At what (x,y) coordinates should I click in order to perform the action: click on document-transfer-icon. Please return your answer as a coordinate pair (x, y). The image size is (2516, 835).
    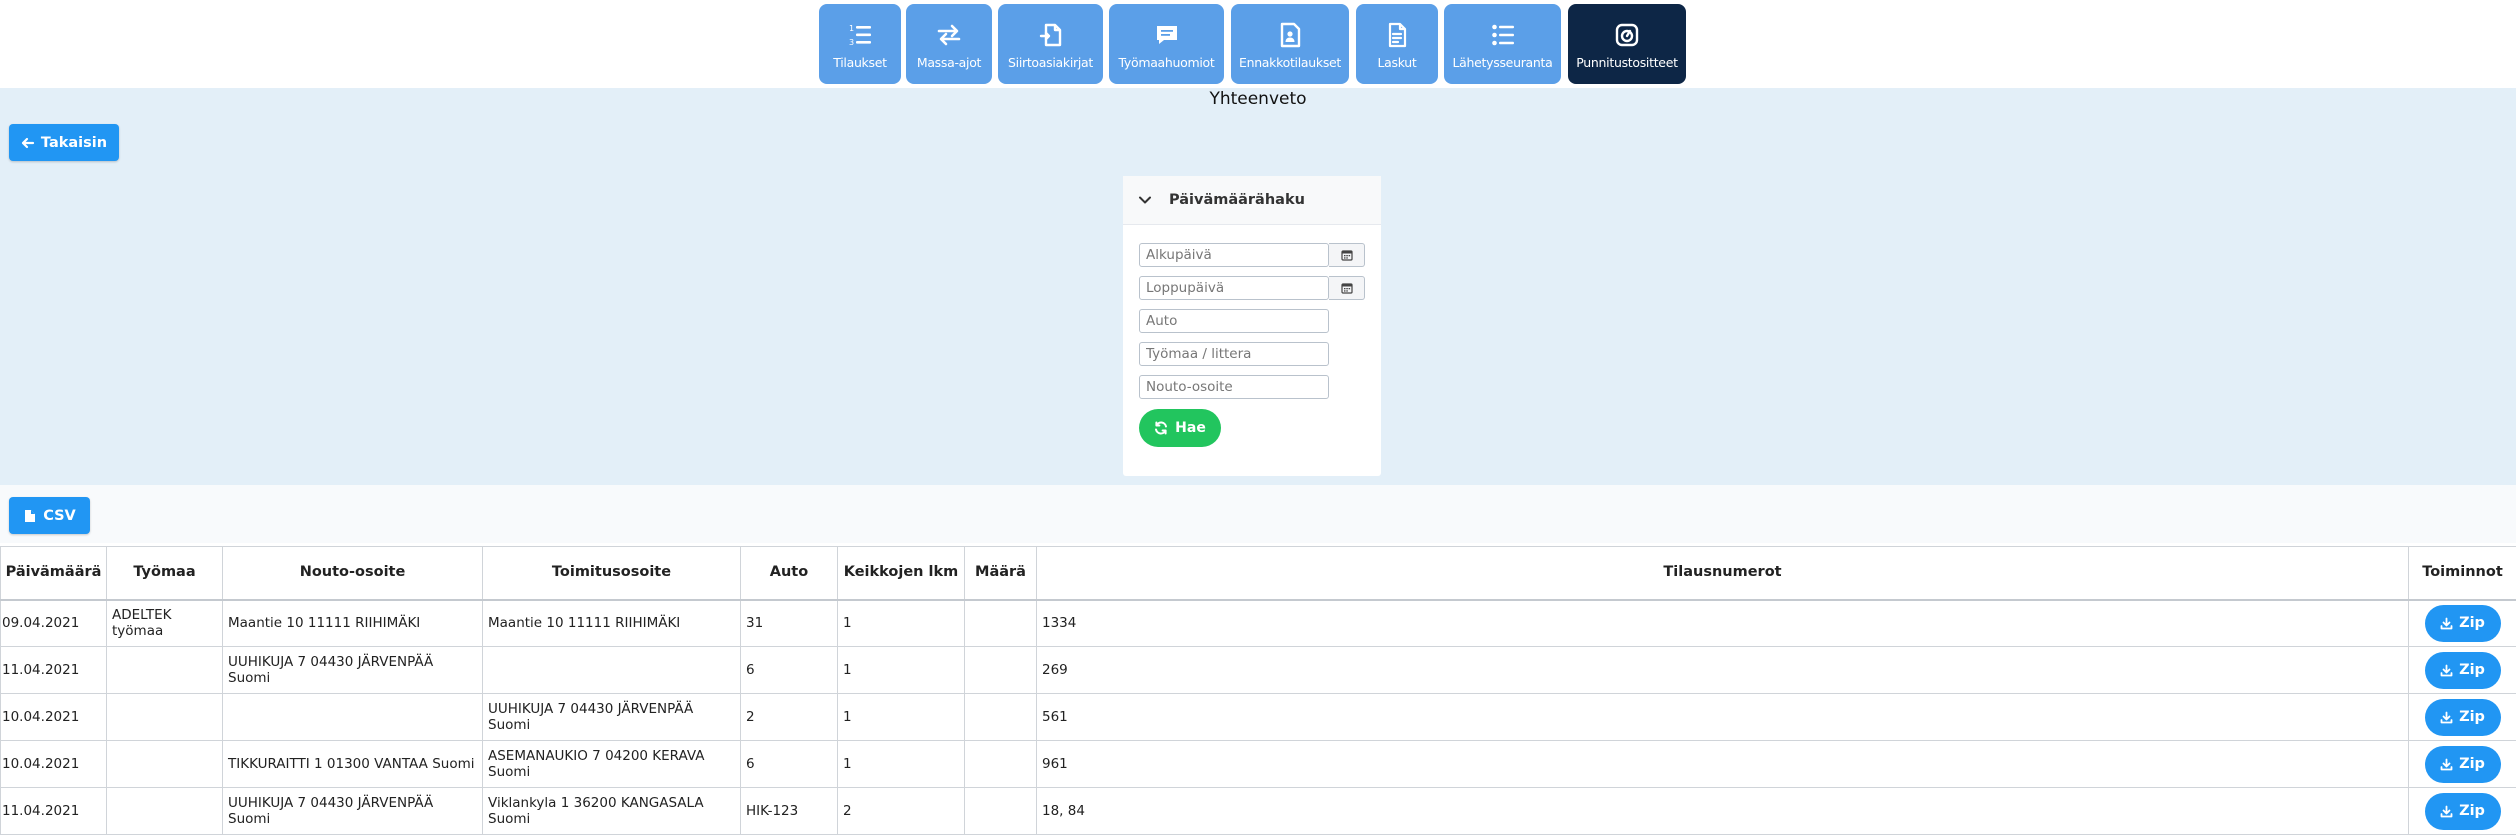
    Looking at the image, I should click on (1051, 35).